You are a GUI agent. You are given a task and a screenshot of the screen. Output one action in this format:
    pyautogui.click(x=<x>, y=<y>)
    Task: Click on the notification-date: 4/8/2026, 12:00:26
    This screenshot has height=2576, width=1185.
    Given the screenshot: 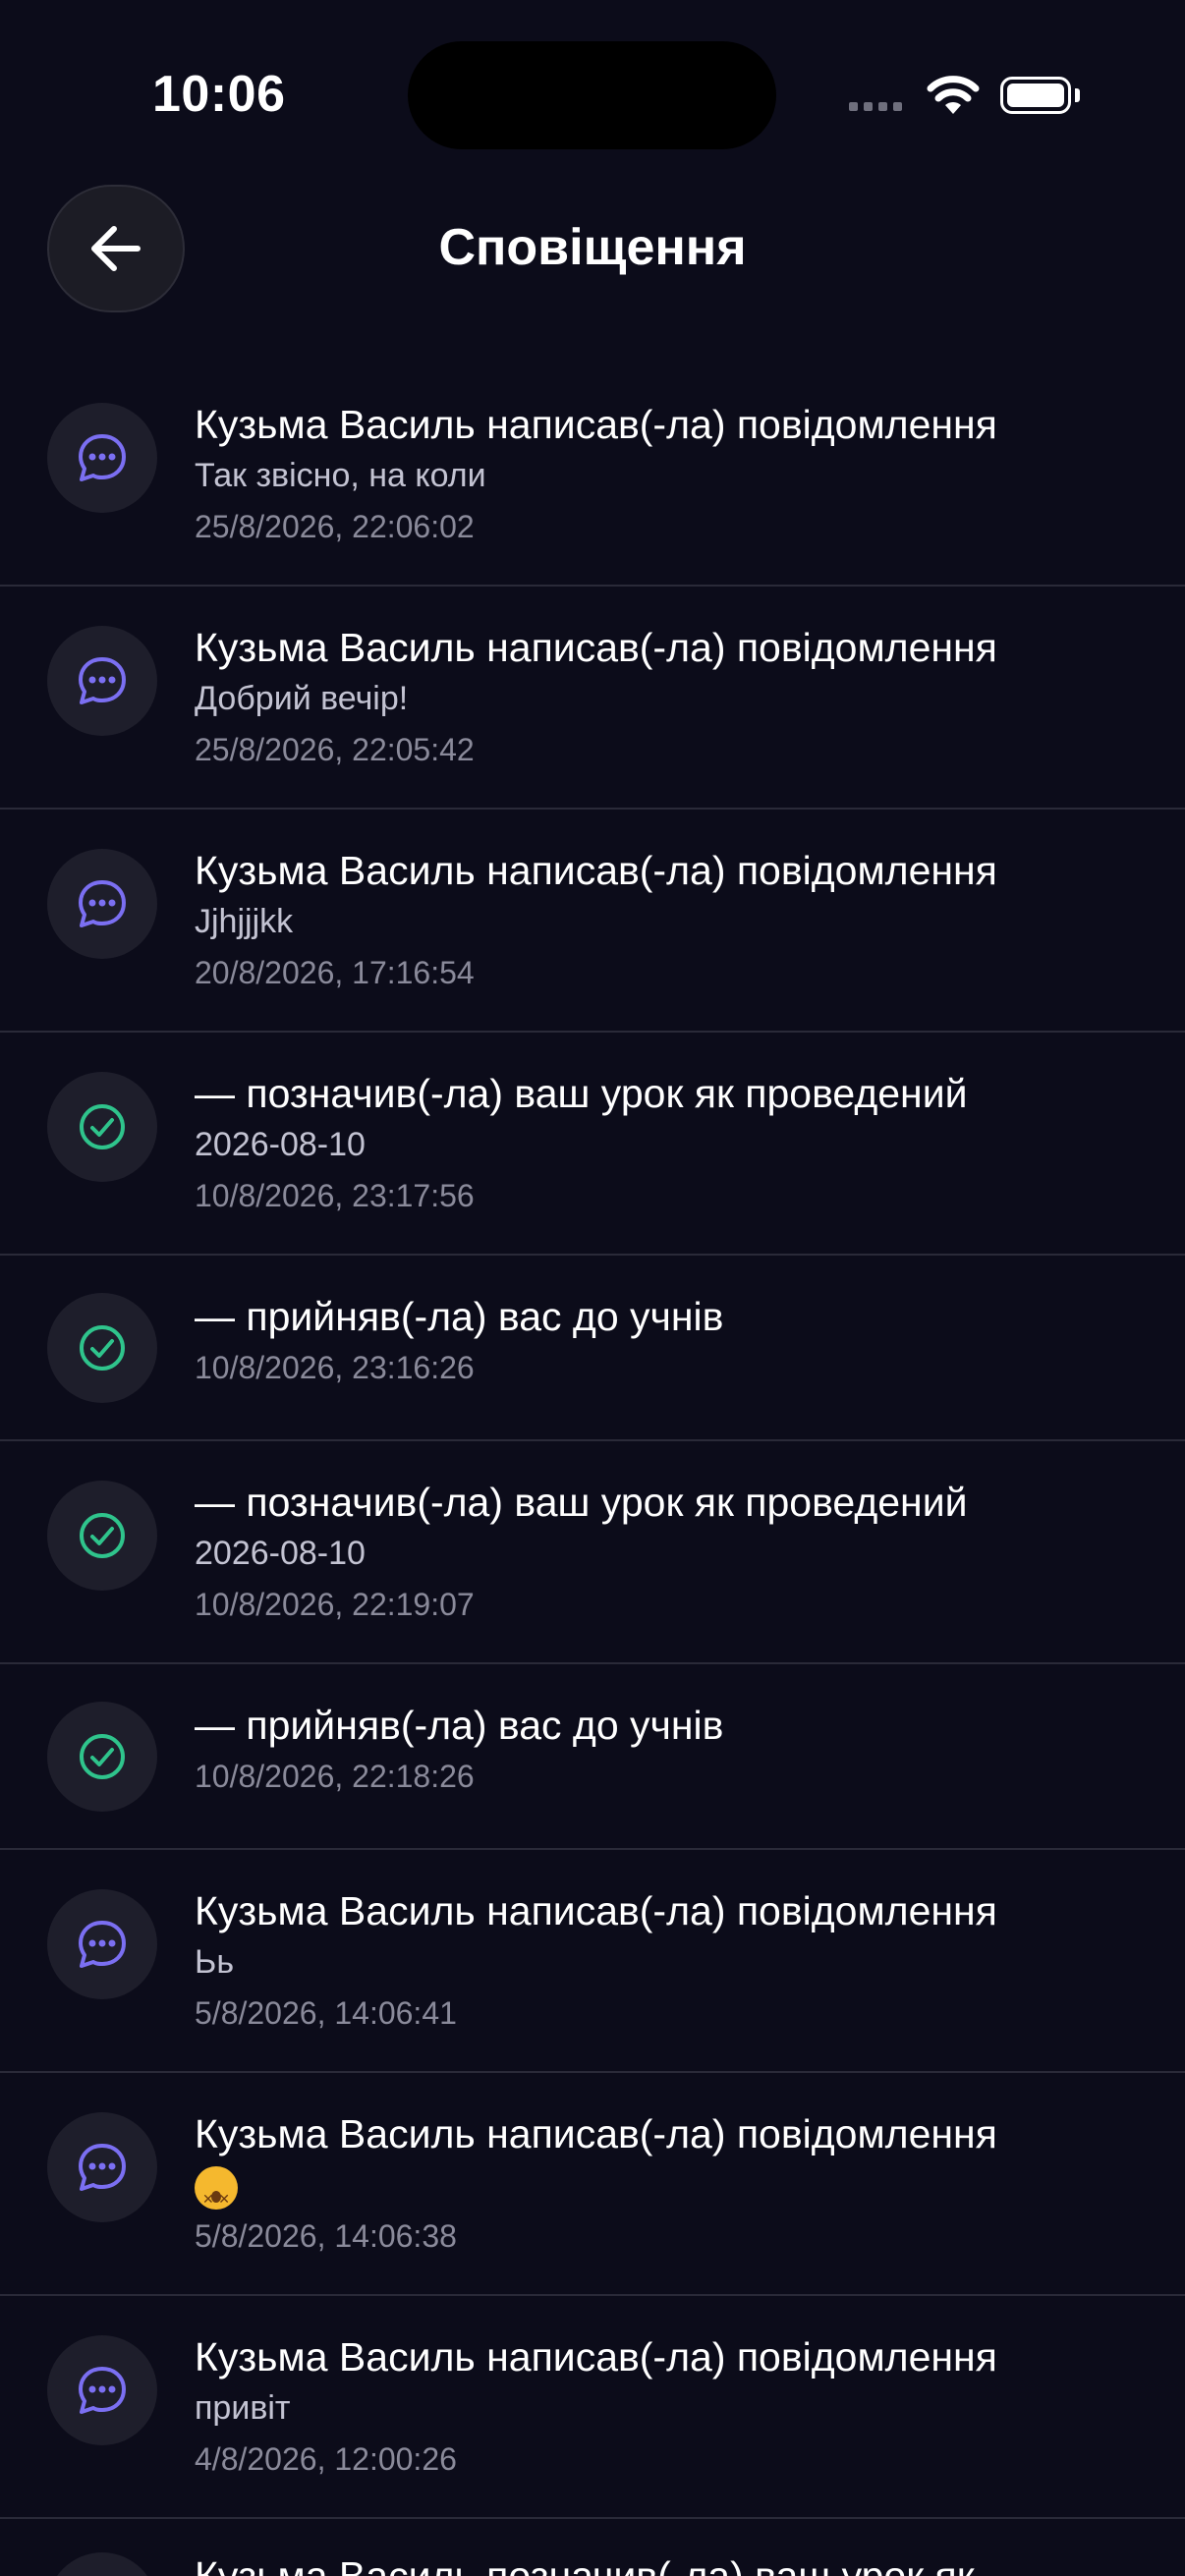 What is the action you would take?
    pyautogui.click(x=326, y=2459)
    